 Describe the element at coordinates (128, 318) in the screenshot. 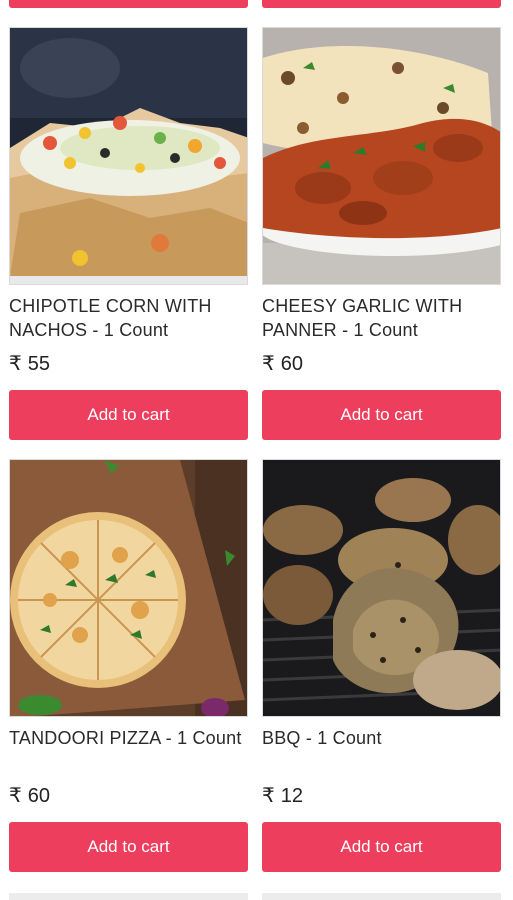

I see `product-title: CHIPOTLE CORN WITH NACHOS - 1 Count` at that location.